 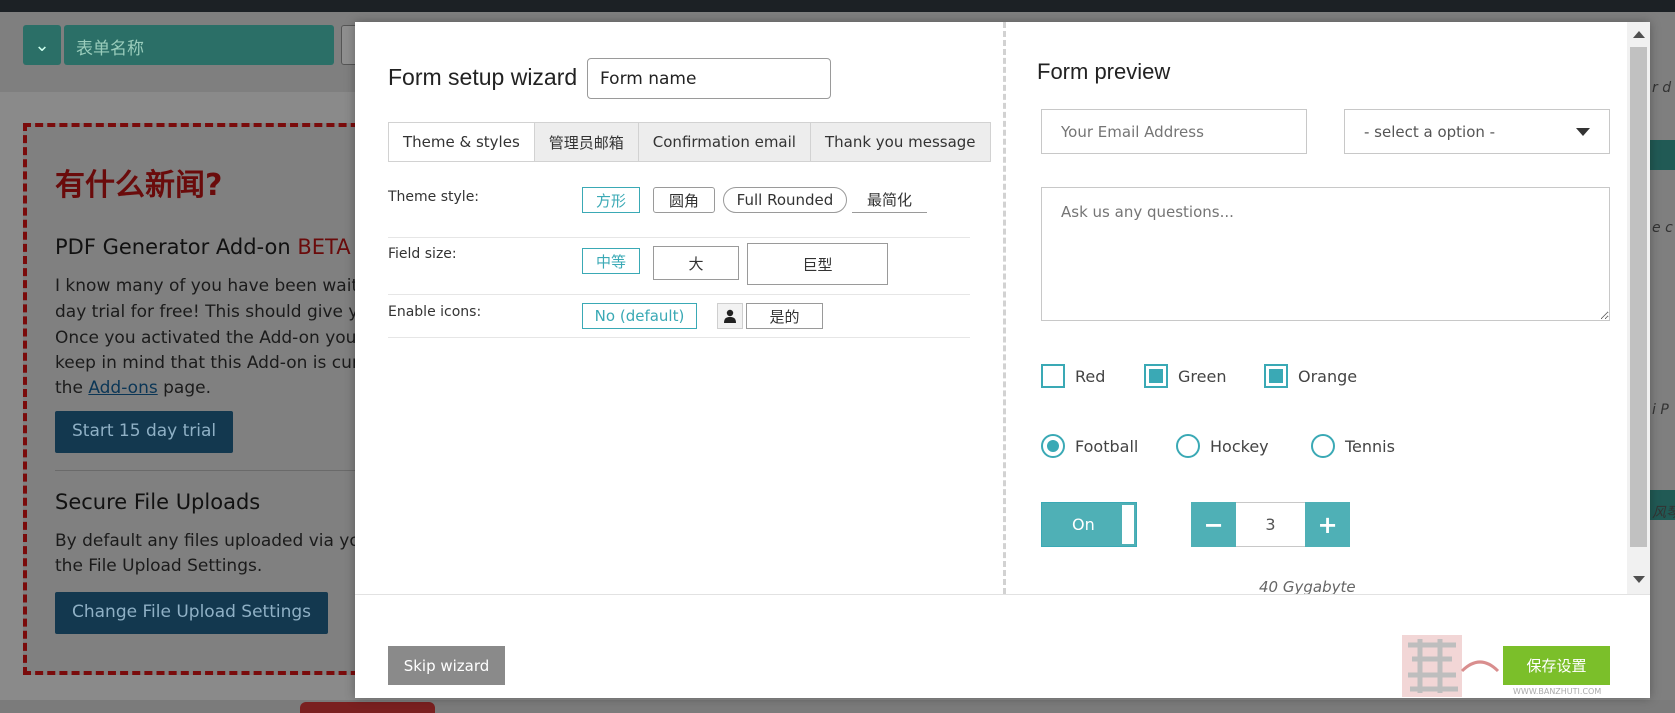 I want to click on preview-scrollbar, so click(x=1638, y=308).